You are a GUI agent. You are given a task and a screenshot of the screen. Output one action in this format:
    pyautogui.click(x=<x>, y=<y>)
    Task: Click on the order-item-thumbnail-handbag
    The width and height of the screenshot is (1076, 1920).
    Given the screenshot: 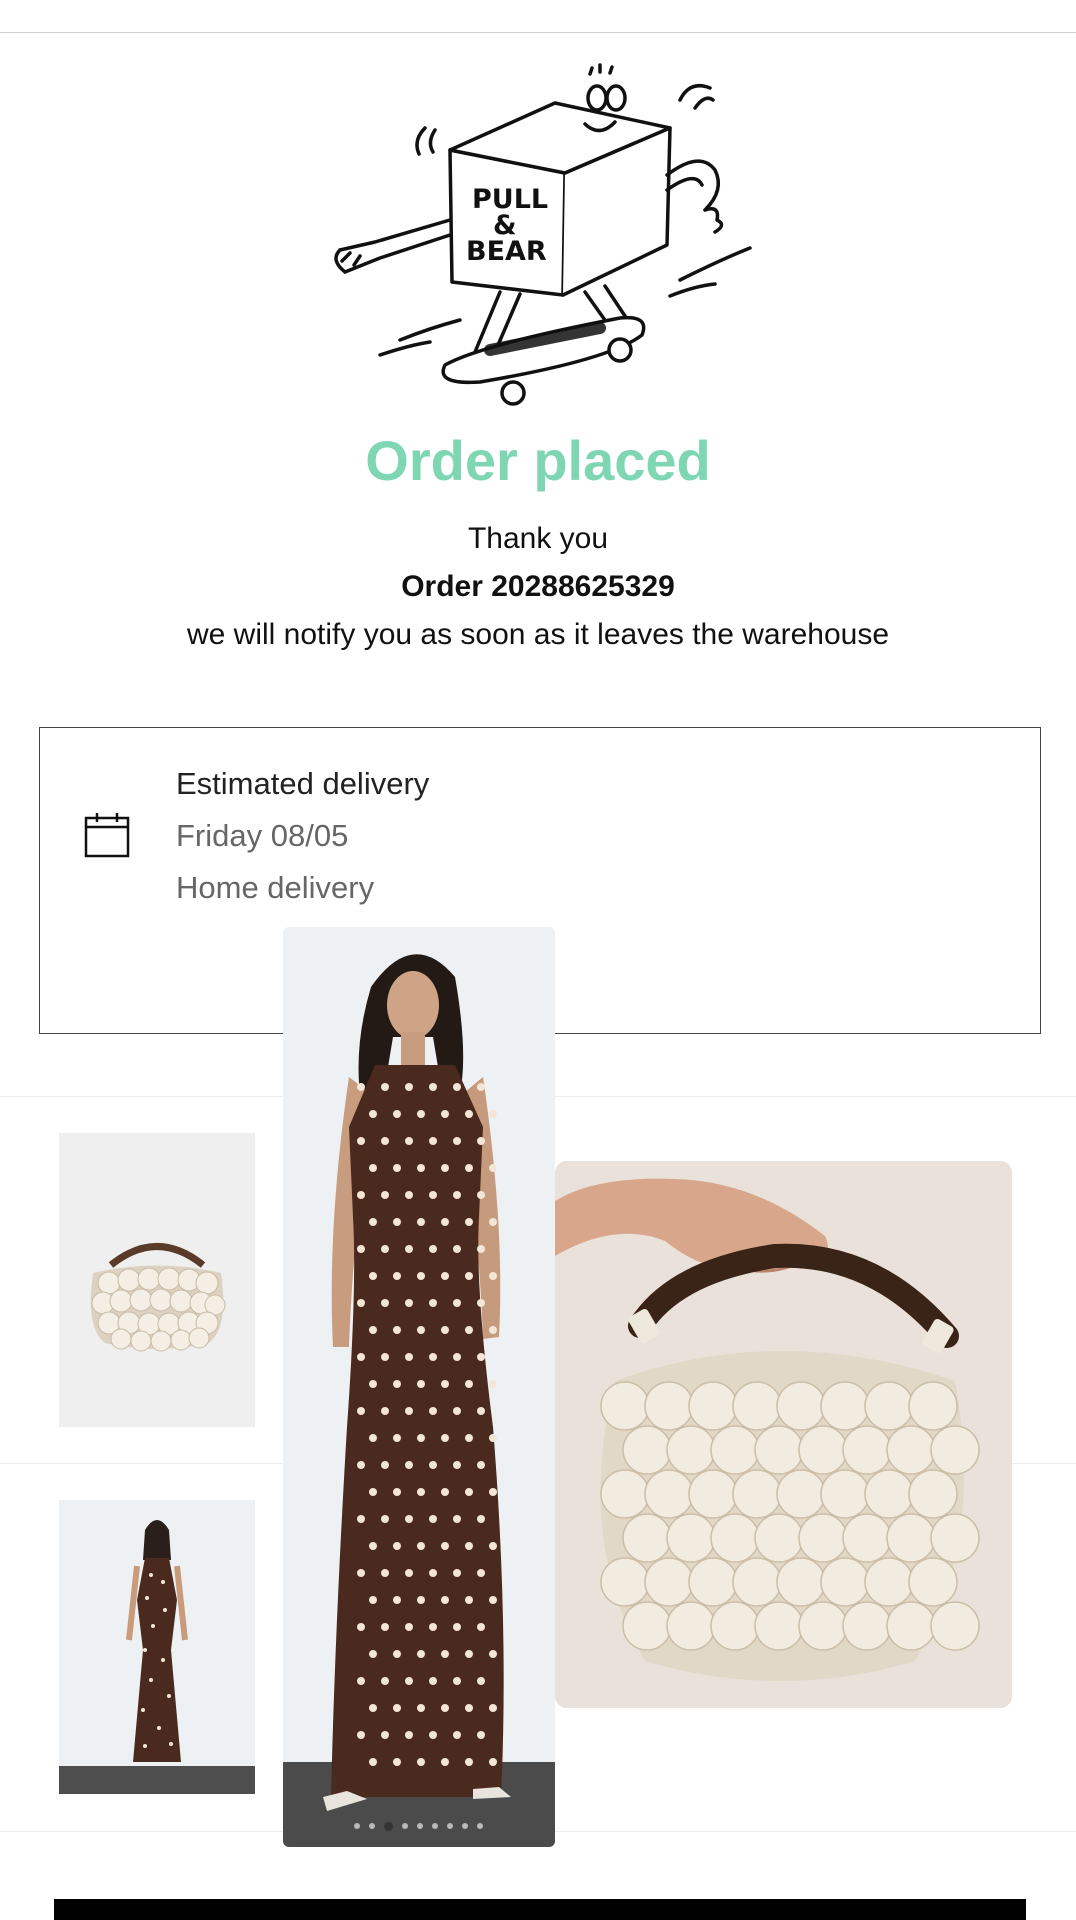 What is the action you would take?
    pyautogui.click(x=157, y=1280)
    